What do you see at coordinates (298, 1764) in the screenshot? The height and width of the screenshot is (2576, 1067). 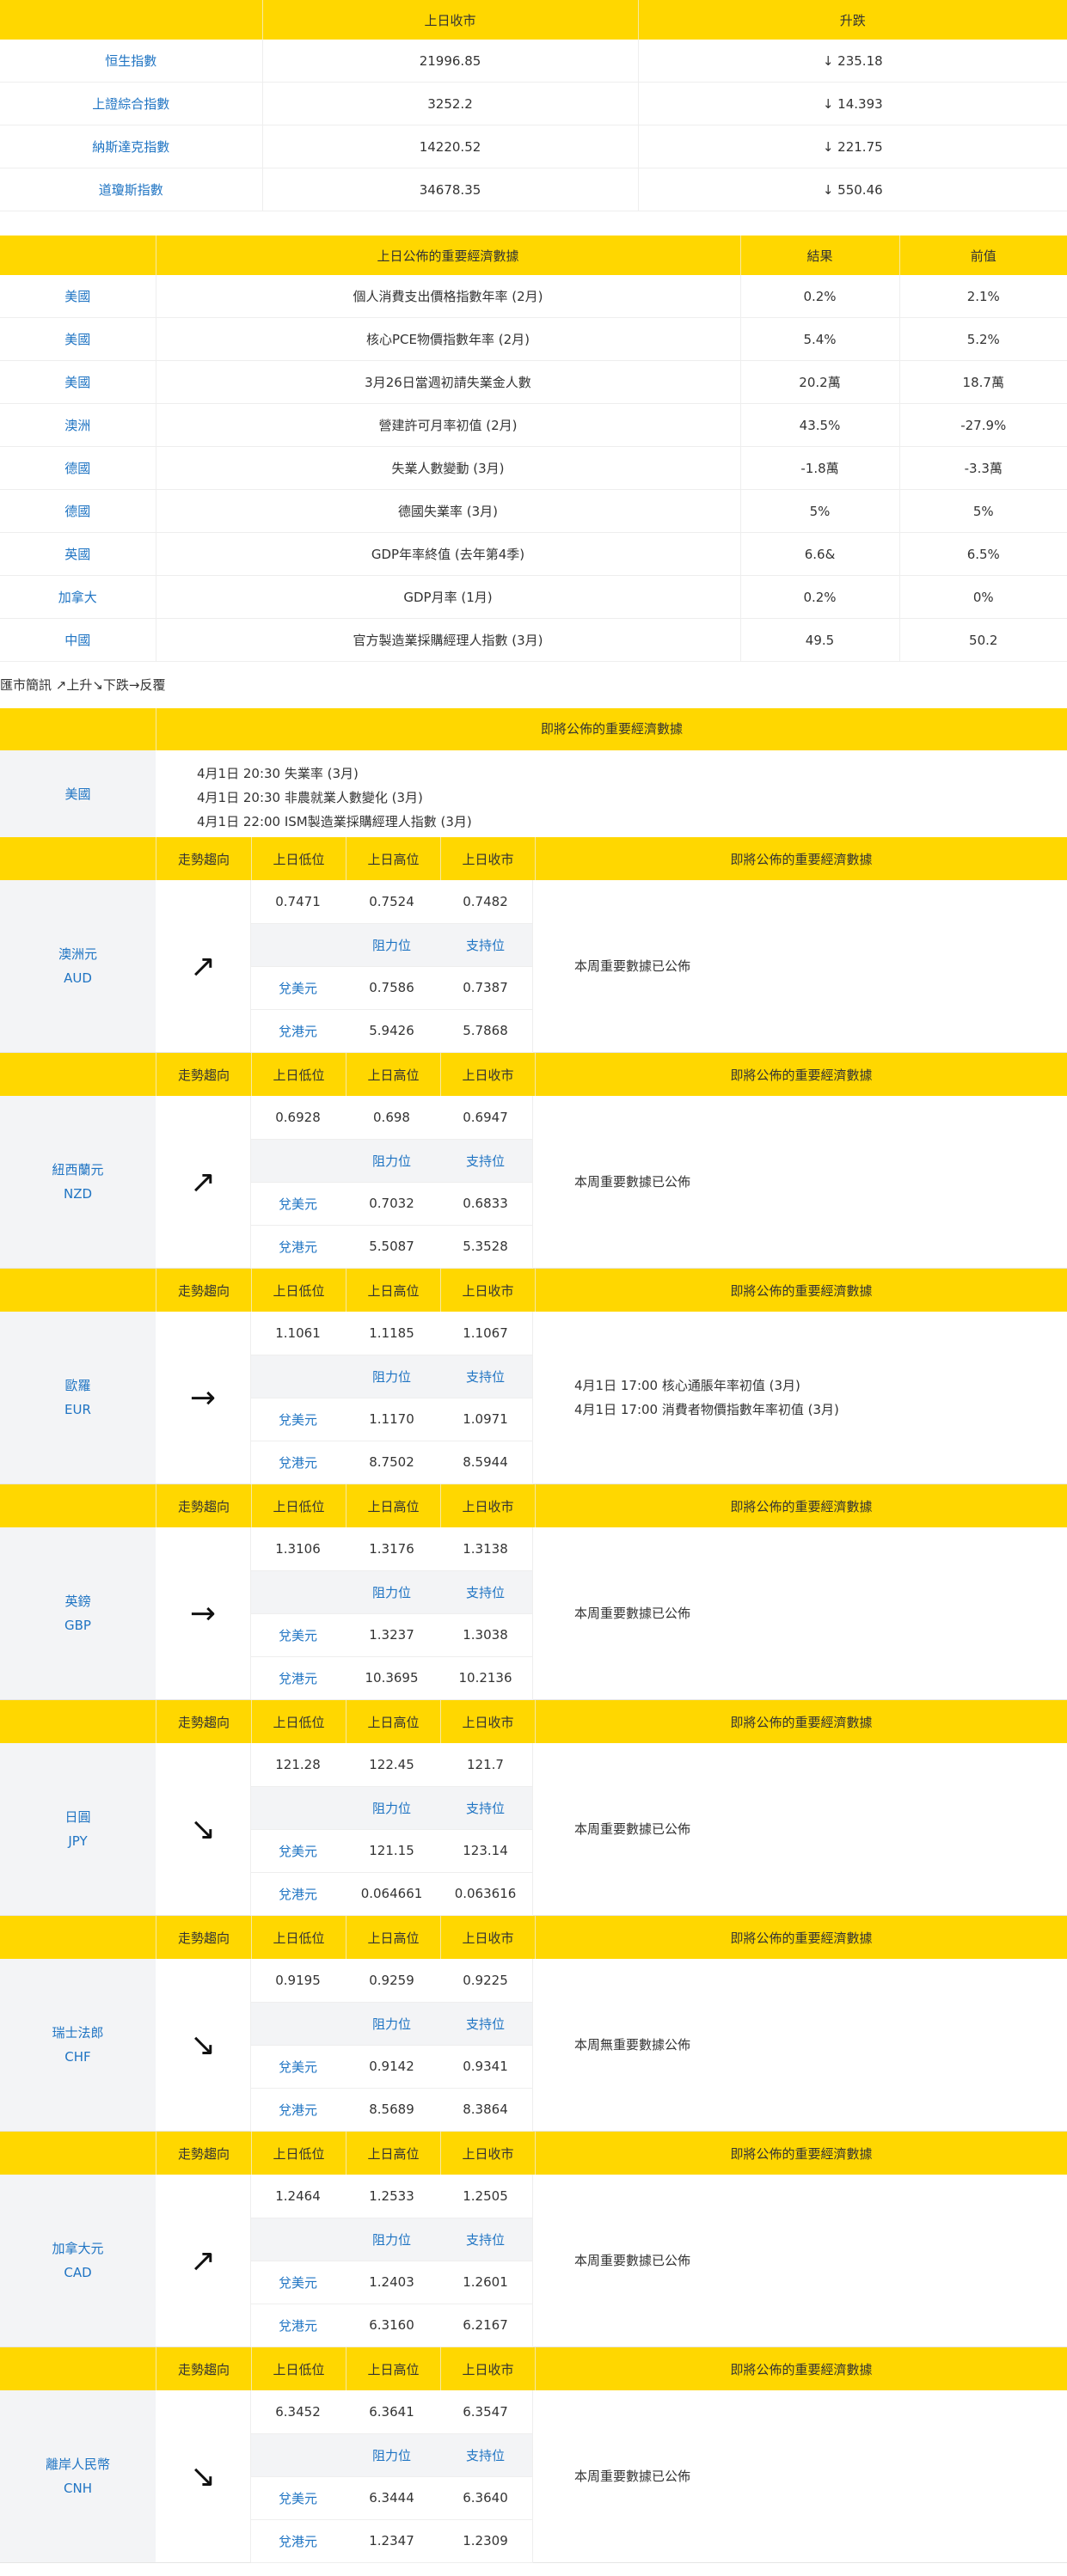 I see `prev-low-value: 121.28` at bounding box center [298, 1764].